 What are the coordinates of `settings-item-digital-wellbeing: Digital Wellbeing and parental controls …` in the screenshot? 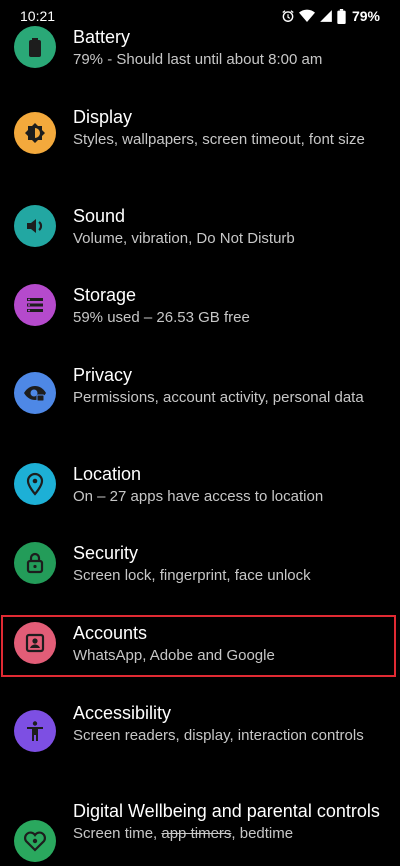 It's located at (200, 833).